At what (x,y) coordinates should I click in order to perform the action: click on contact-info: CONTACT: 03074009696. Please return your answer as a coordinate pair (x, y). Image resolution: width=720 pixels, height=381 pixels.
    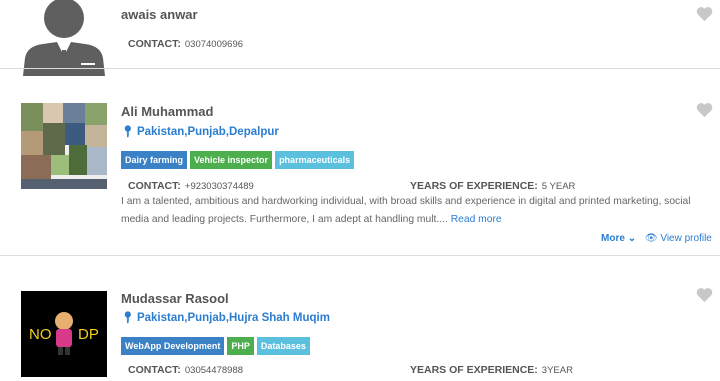
    Looking at the image, I should click on (185, 44).